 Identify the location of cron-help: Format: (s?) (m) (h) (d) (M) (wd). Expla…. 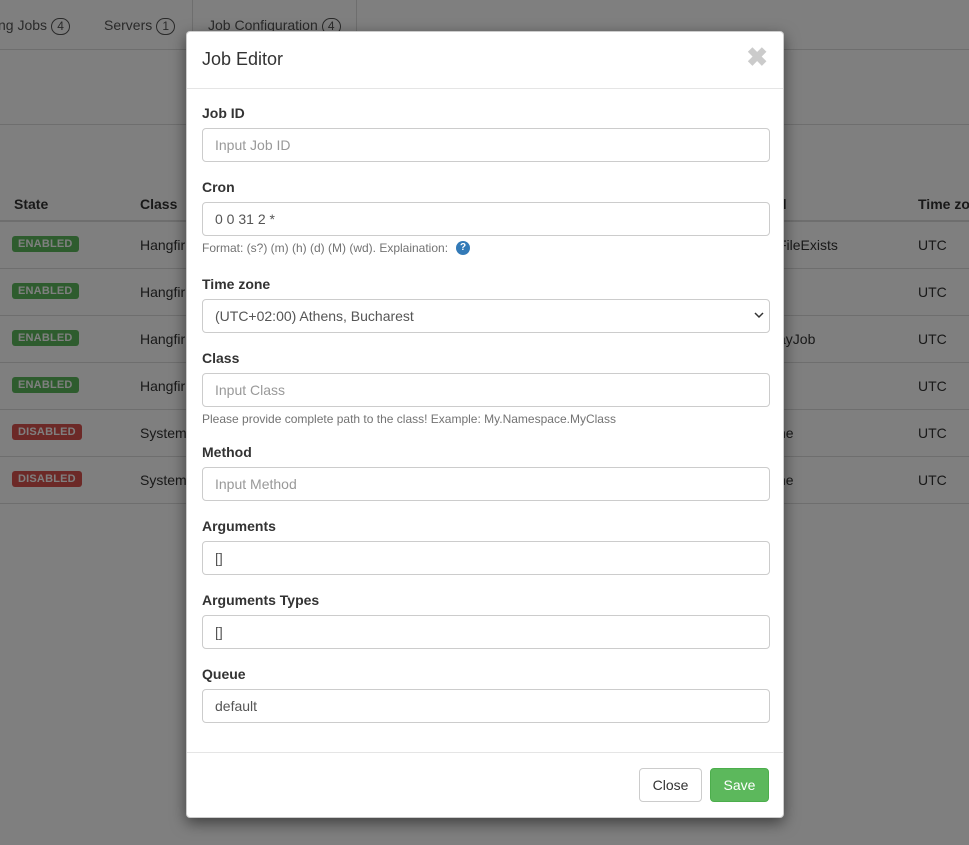
(486, 248).